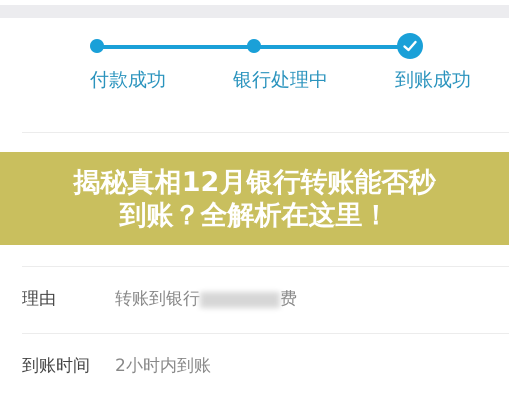 This screenshot has height=400, width=509. Describe the element at coordinates (163, 366) in the screenshot. I see `row-value: 2小时内到账` at that location.